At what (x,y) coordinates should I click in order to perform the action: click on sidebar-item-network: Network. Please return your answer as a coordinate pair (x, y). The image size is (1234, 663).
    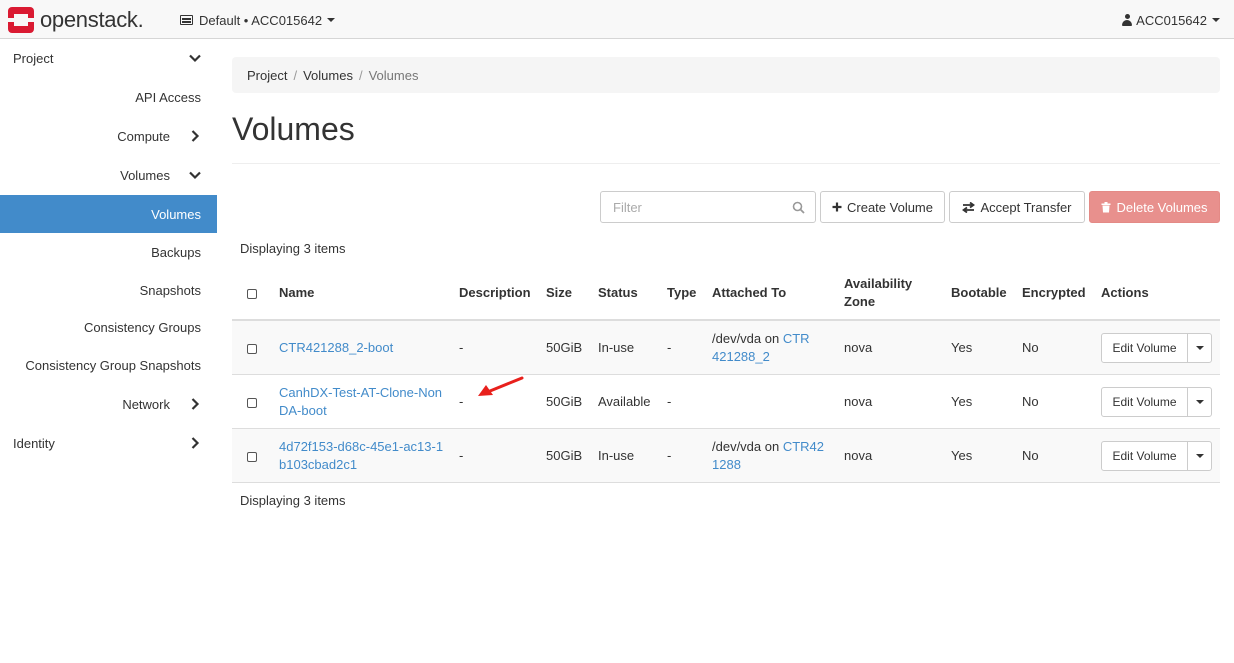
    Looking at the image, I should click on (108, 404).